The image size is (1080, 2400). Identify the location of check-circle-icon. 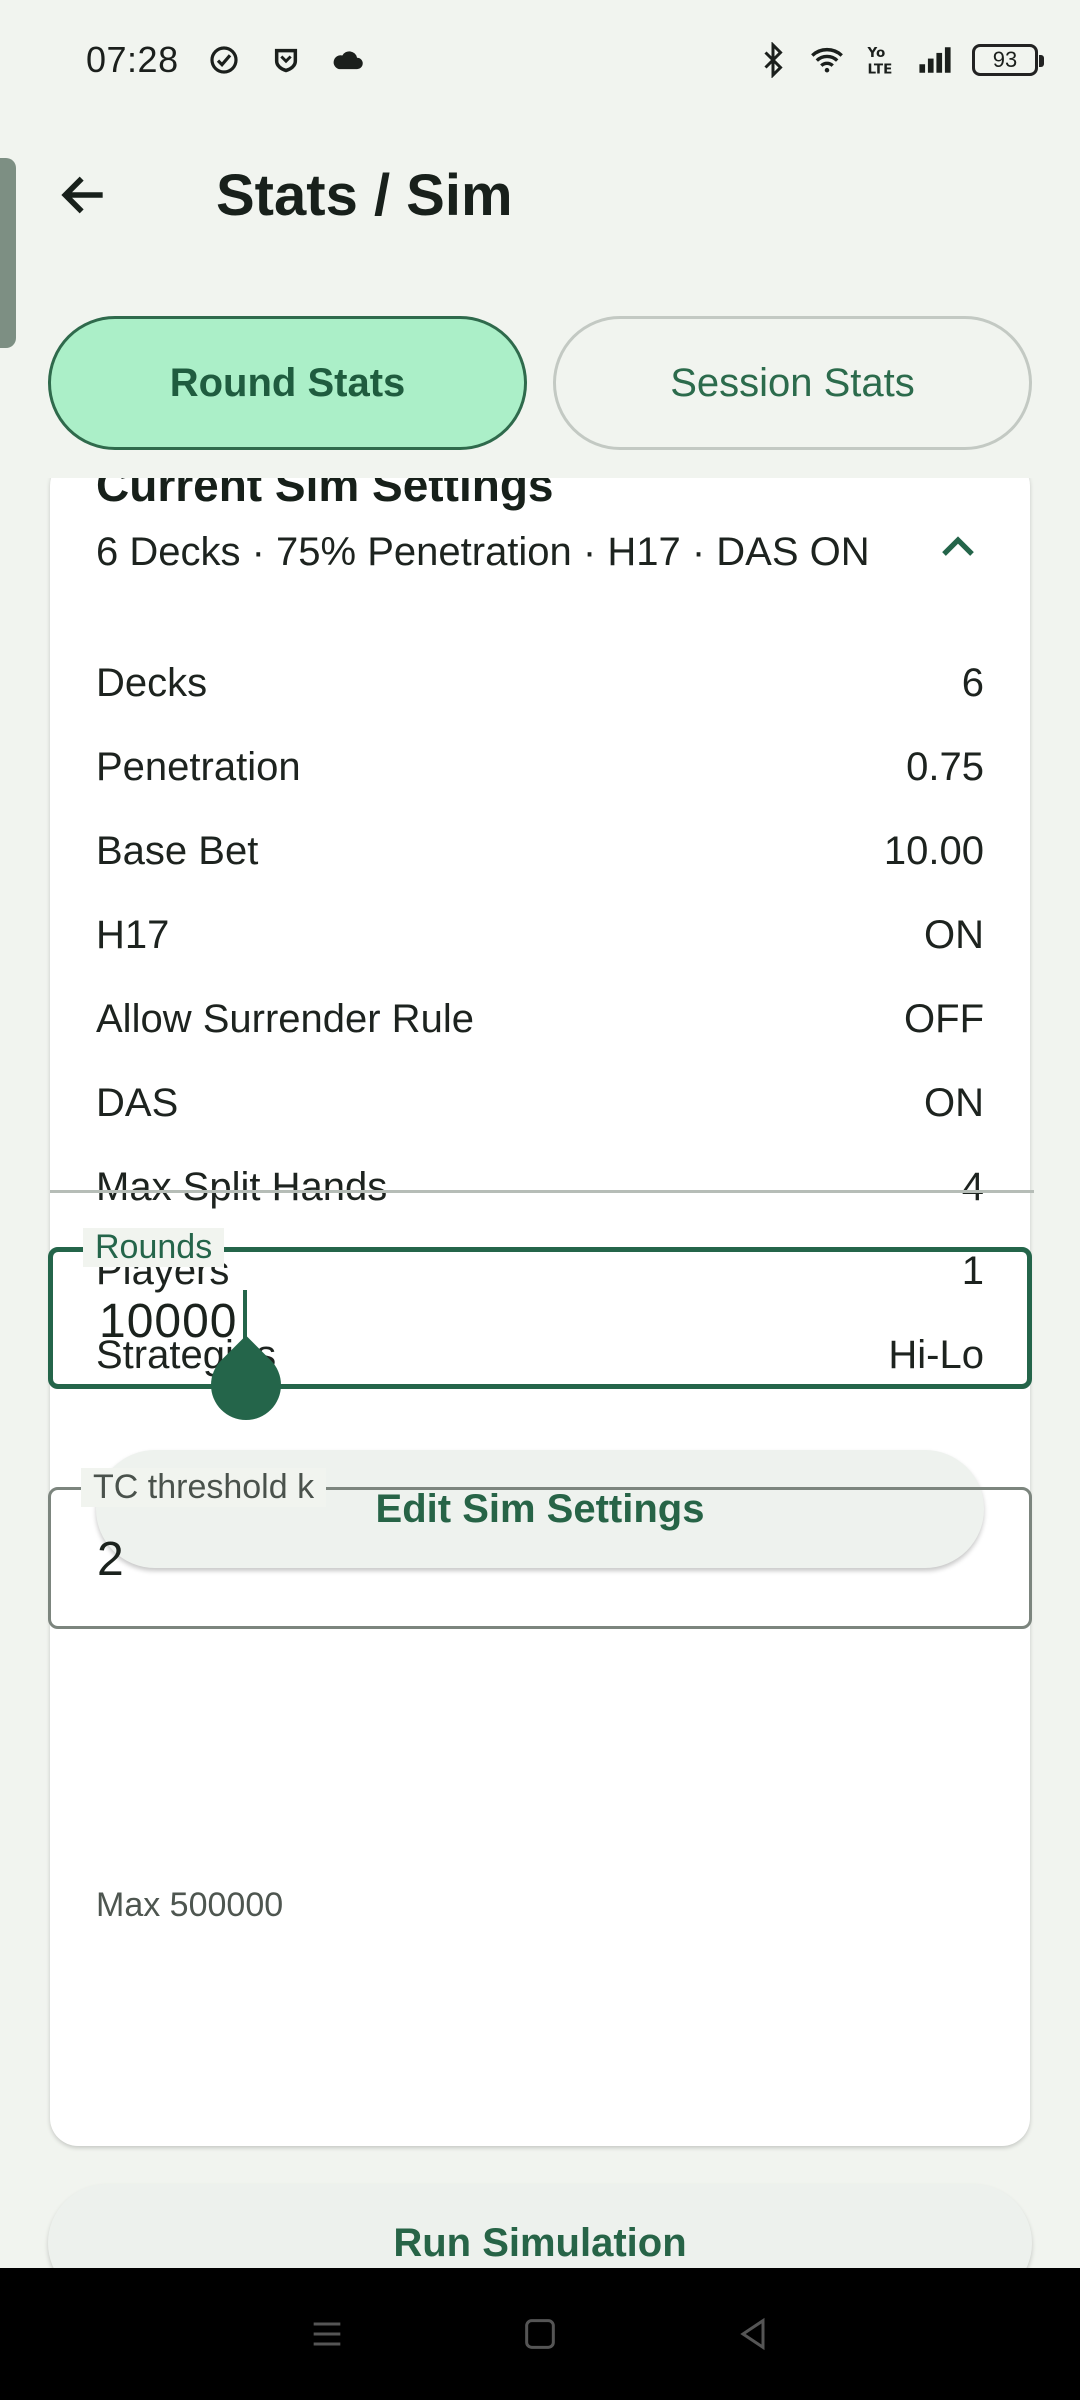
(224, 60).